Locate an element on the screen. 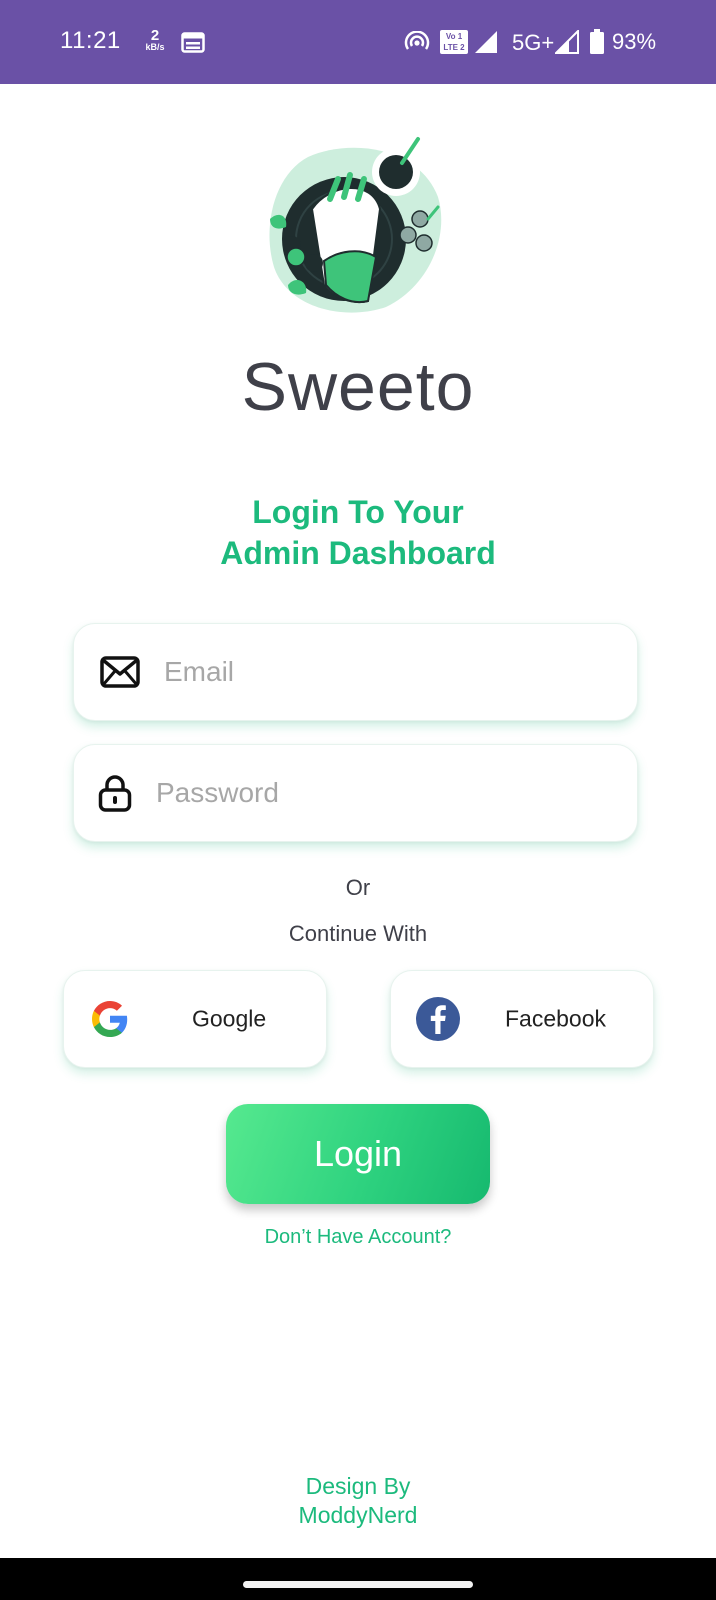 The height and width of the screenshot is (1600, 716). headline-line-2: Admin Dashboard is located at coordinates (358, 553).